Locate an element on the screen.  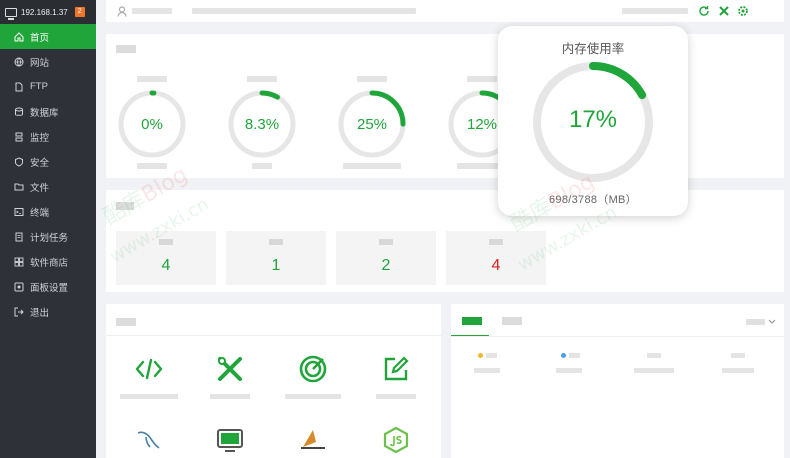
sidebar-item: 网站 is located at coordinates (48, 61).